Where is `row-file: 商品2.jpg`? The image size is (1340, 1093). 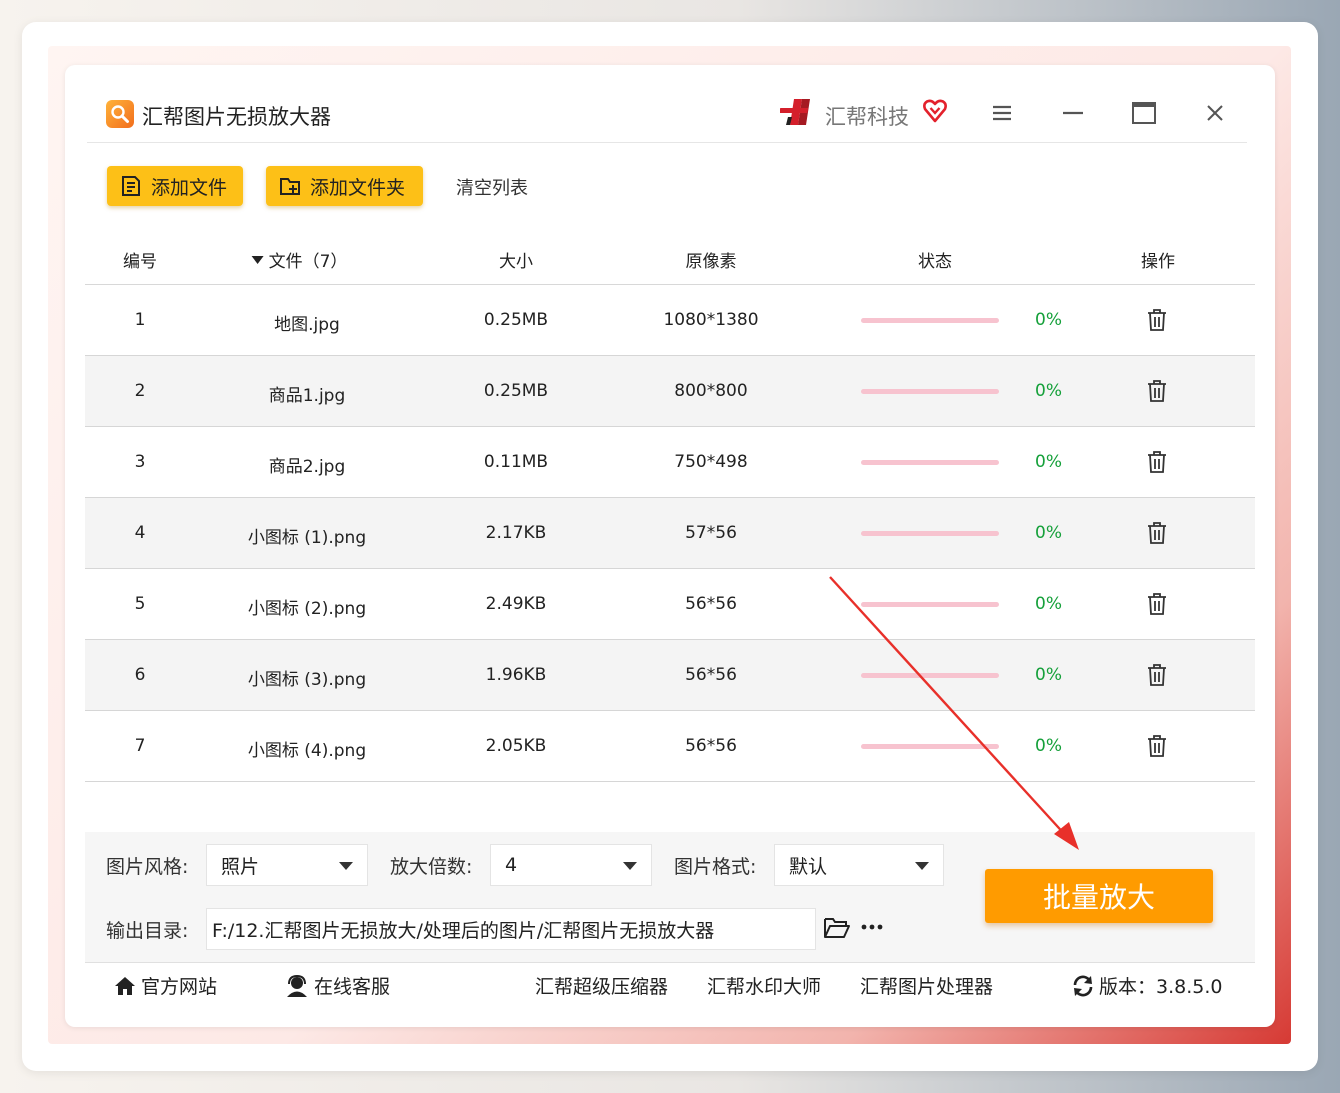
row-file: 商品2.jpg is located at coordinates (307, 467).